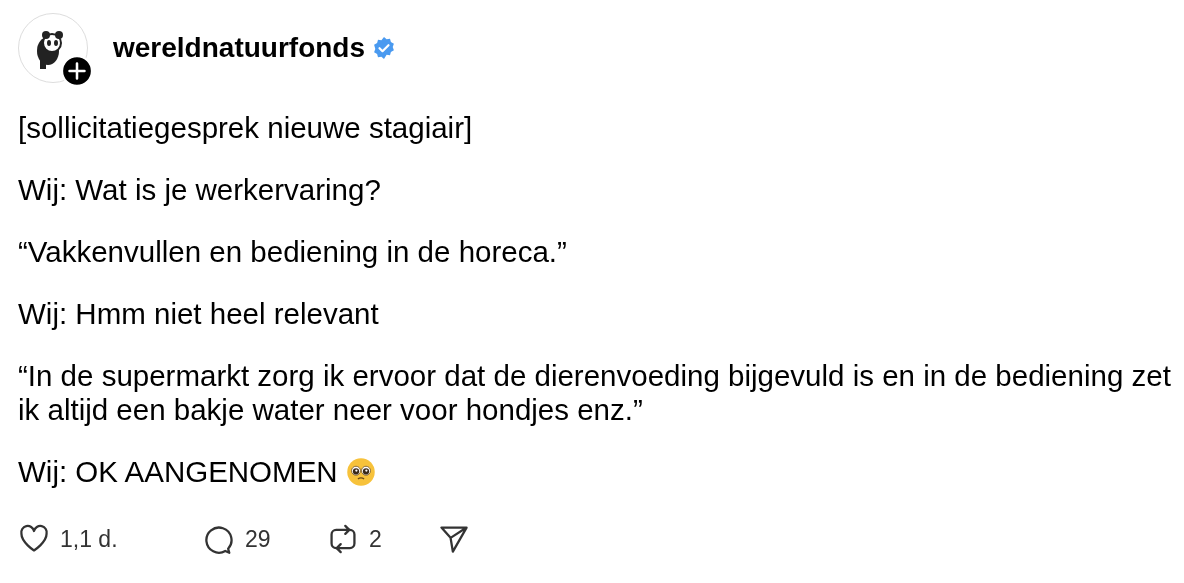 The height and width of the screenshot is (583, 1184). What do you see at coordinates (454, 539) in the screenshot?
I see `send-icon` at bounding box center [454, 539].